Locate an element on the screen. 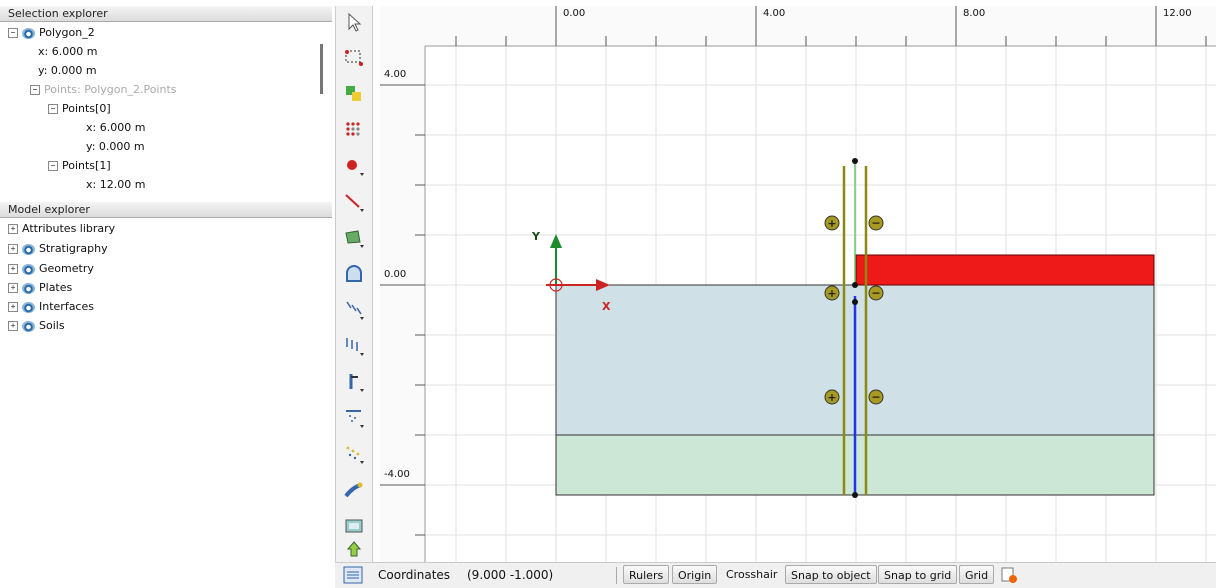  pore-pressure-icon is located at coordinates (354, 454).